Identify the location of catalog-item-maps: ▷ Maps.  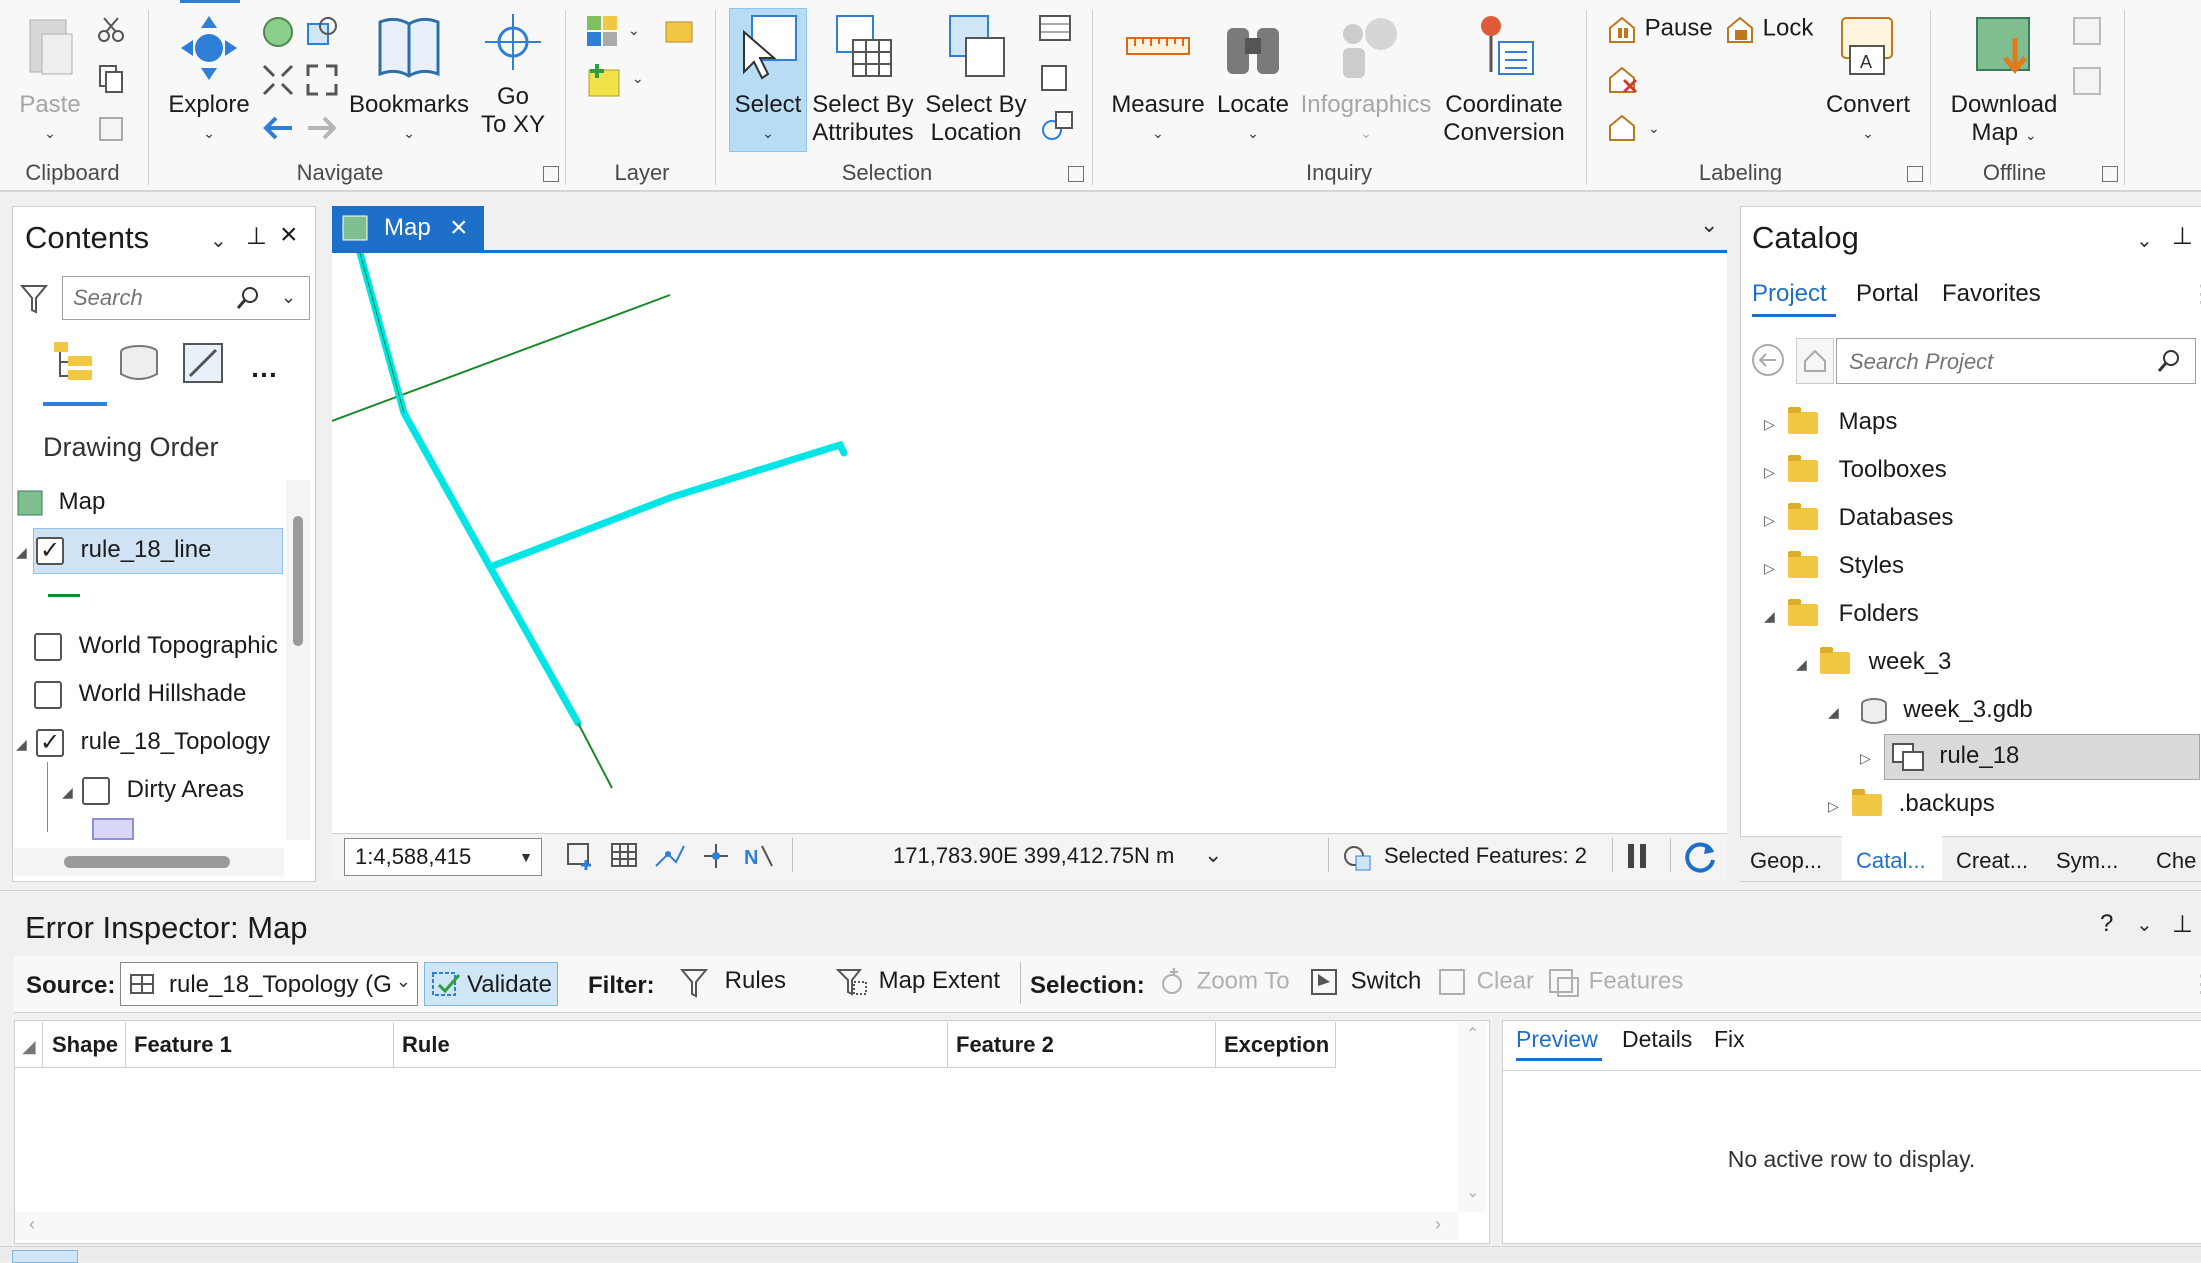
(1830, 422).